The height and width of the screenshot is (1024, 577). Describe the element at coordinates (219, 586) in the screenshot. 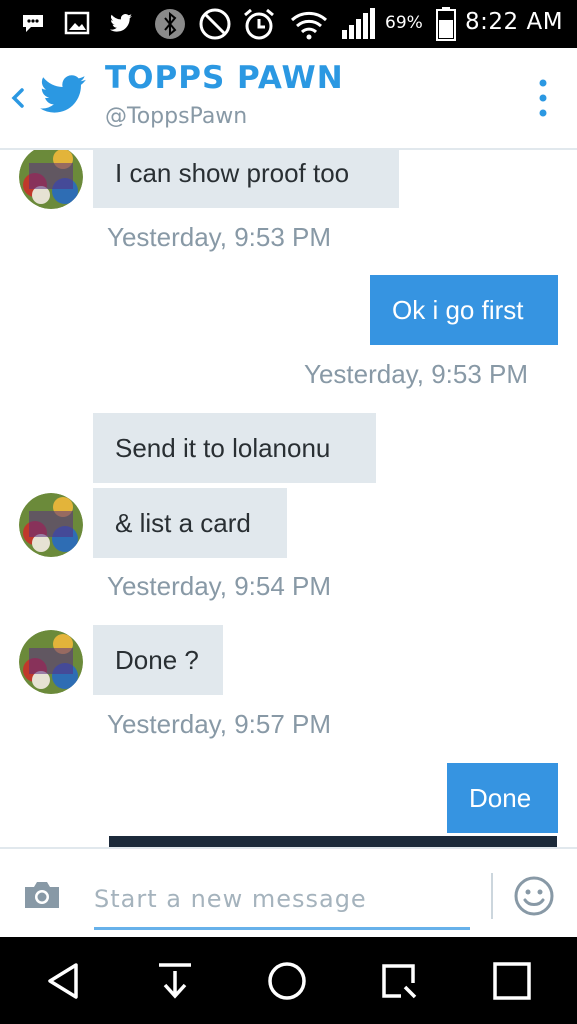

I see `message-timestamp: Yesterday, 9:54 PM` at that location.